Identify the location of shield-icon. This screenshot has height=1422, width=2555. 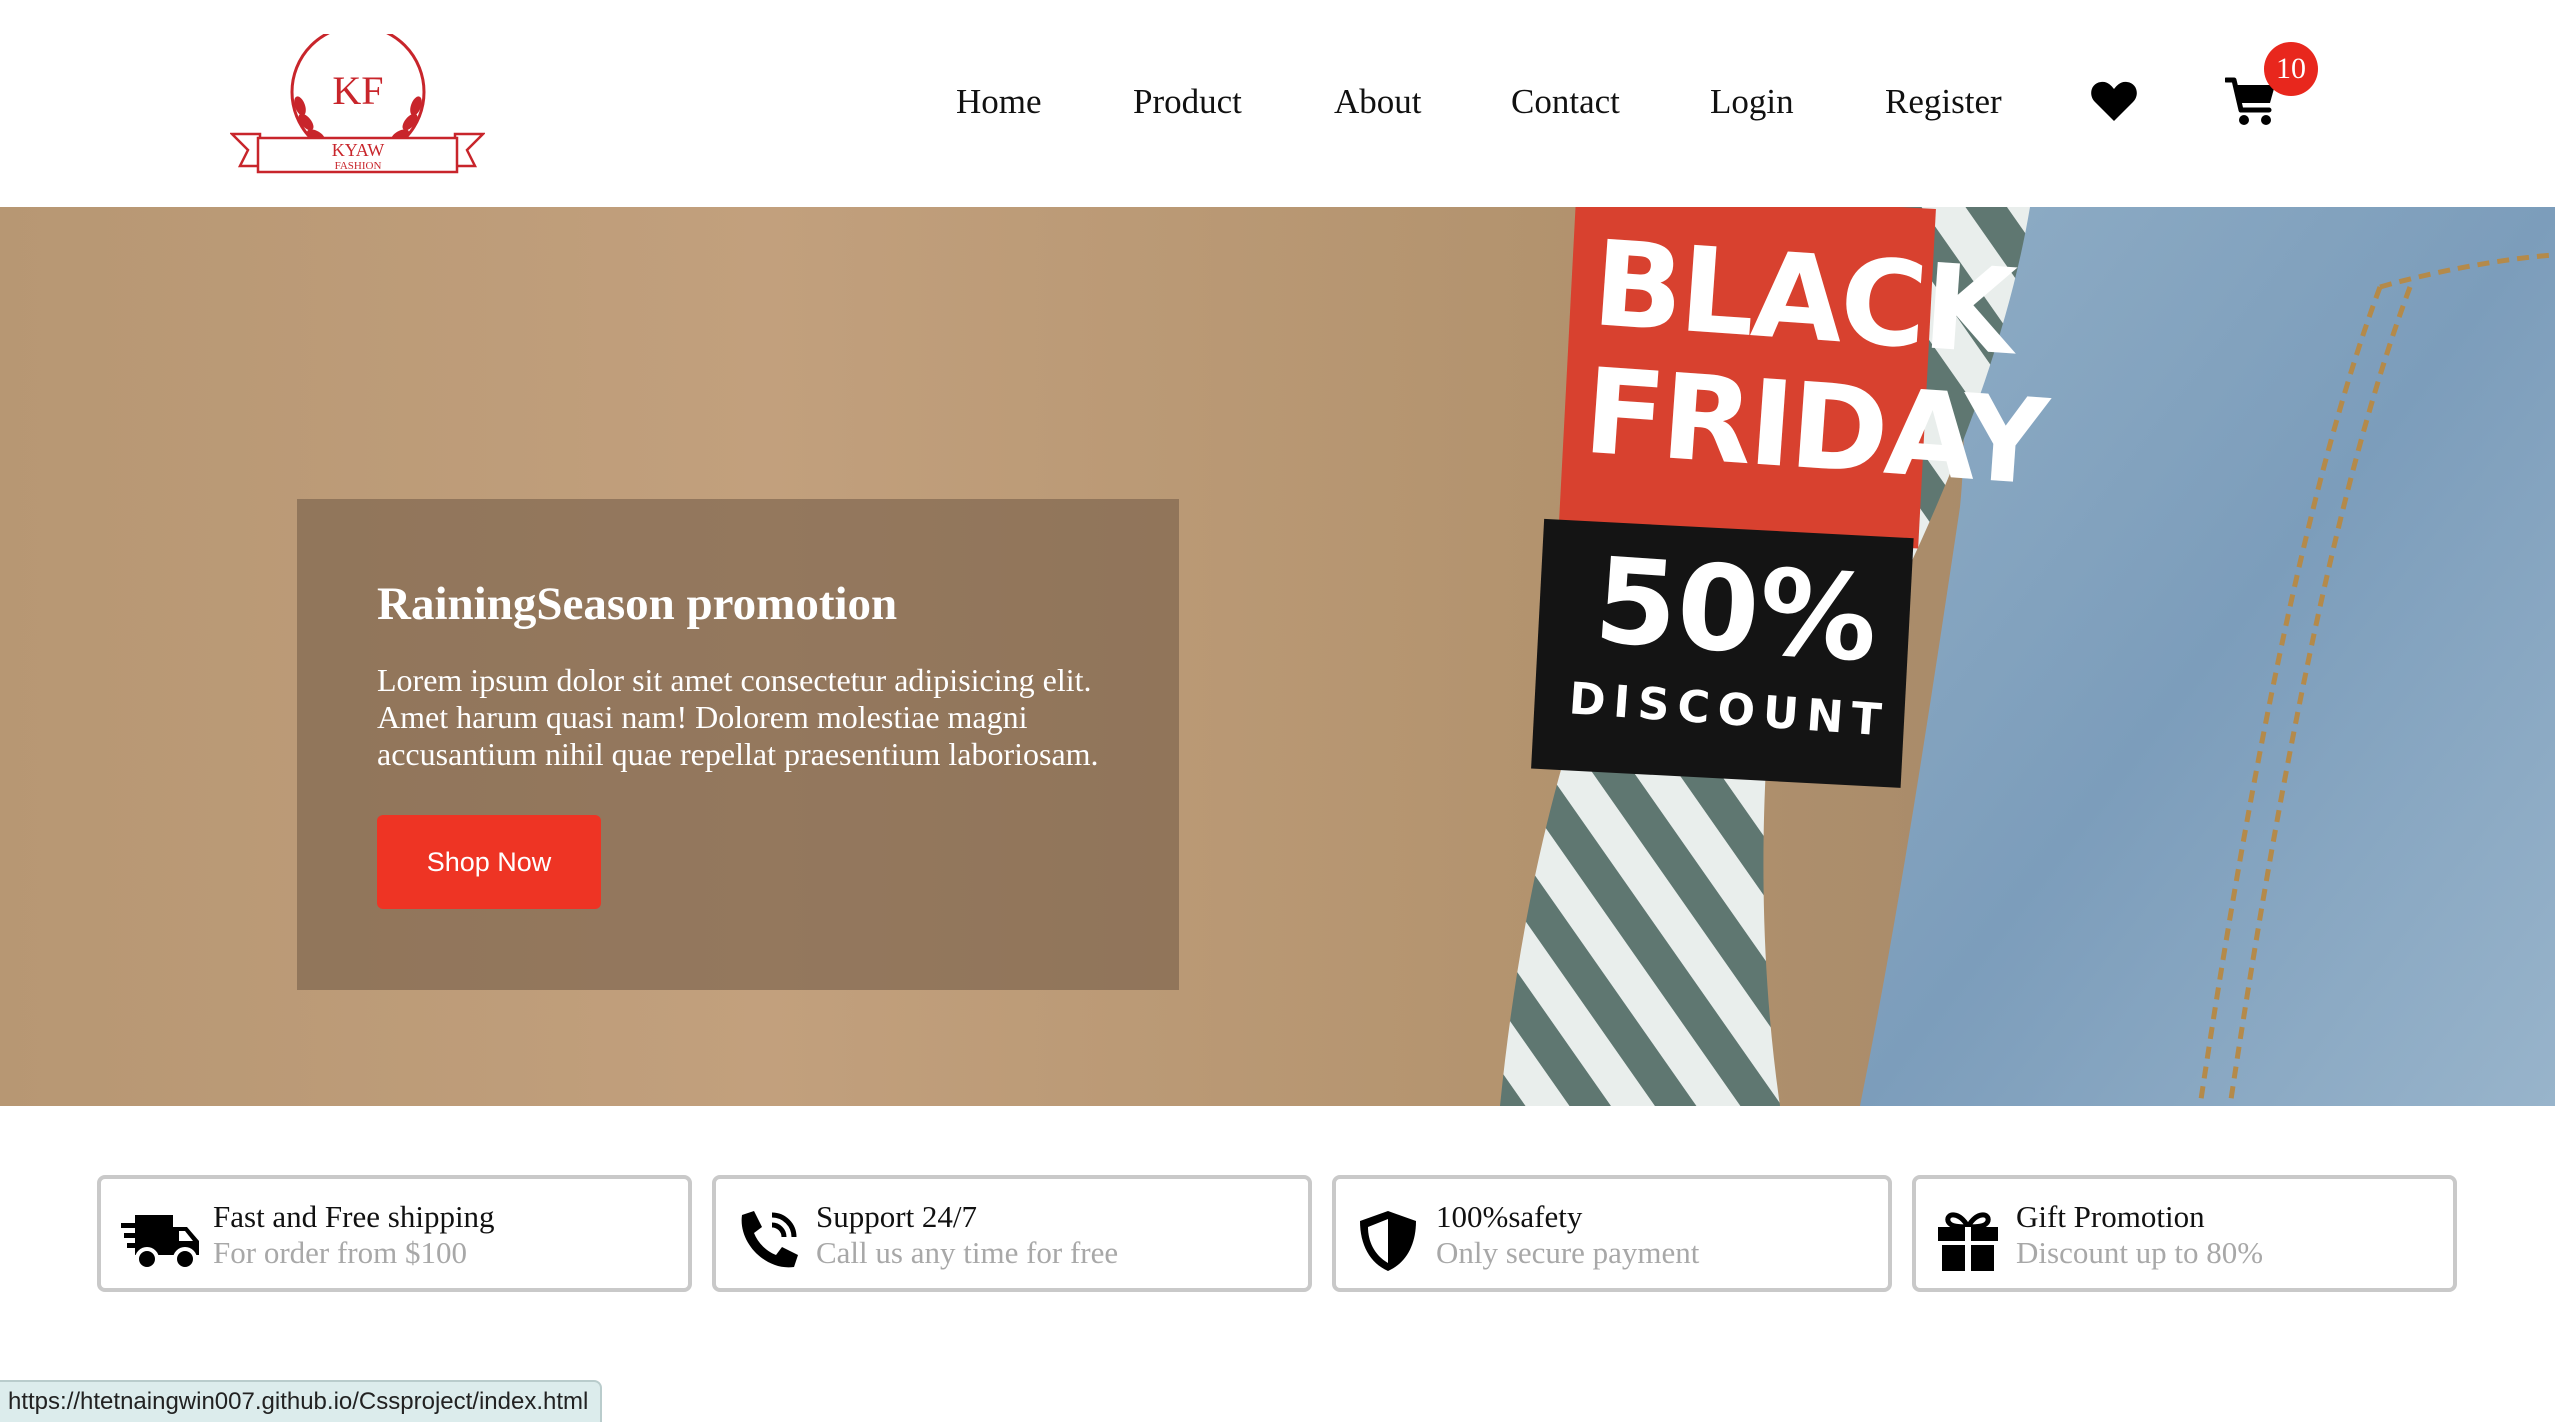
(1388, 1240).